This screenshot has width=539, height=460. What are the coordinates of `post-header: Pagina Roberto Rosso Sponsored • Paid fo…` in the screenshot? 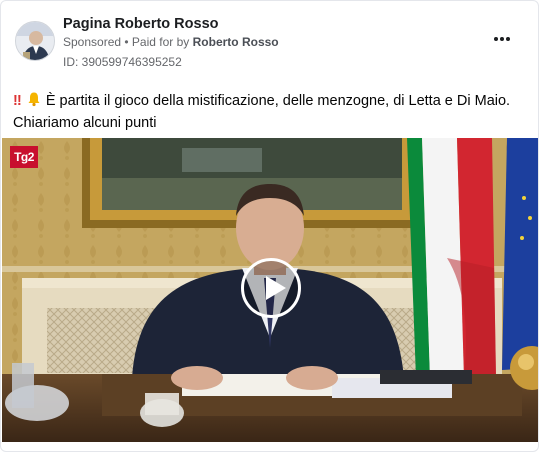 It's located at (269, 43).